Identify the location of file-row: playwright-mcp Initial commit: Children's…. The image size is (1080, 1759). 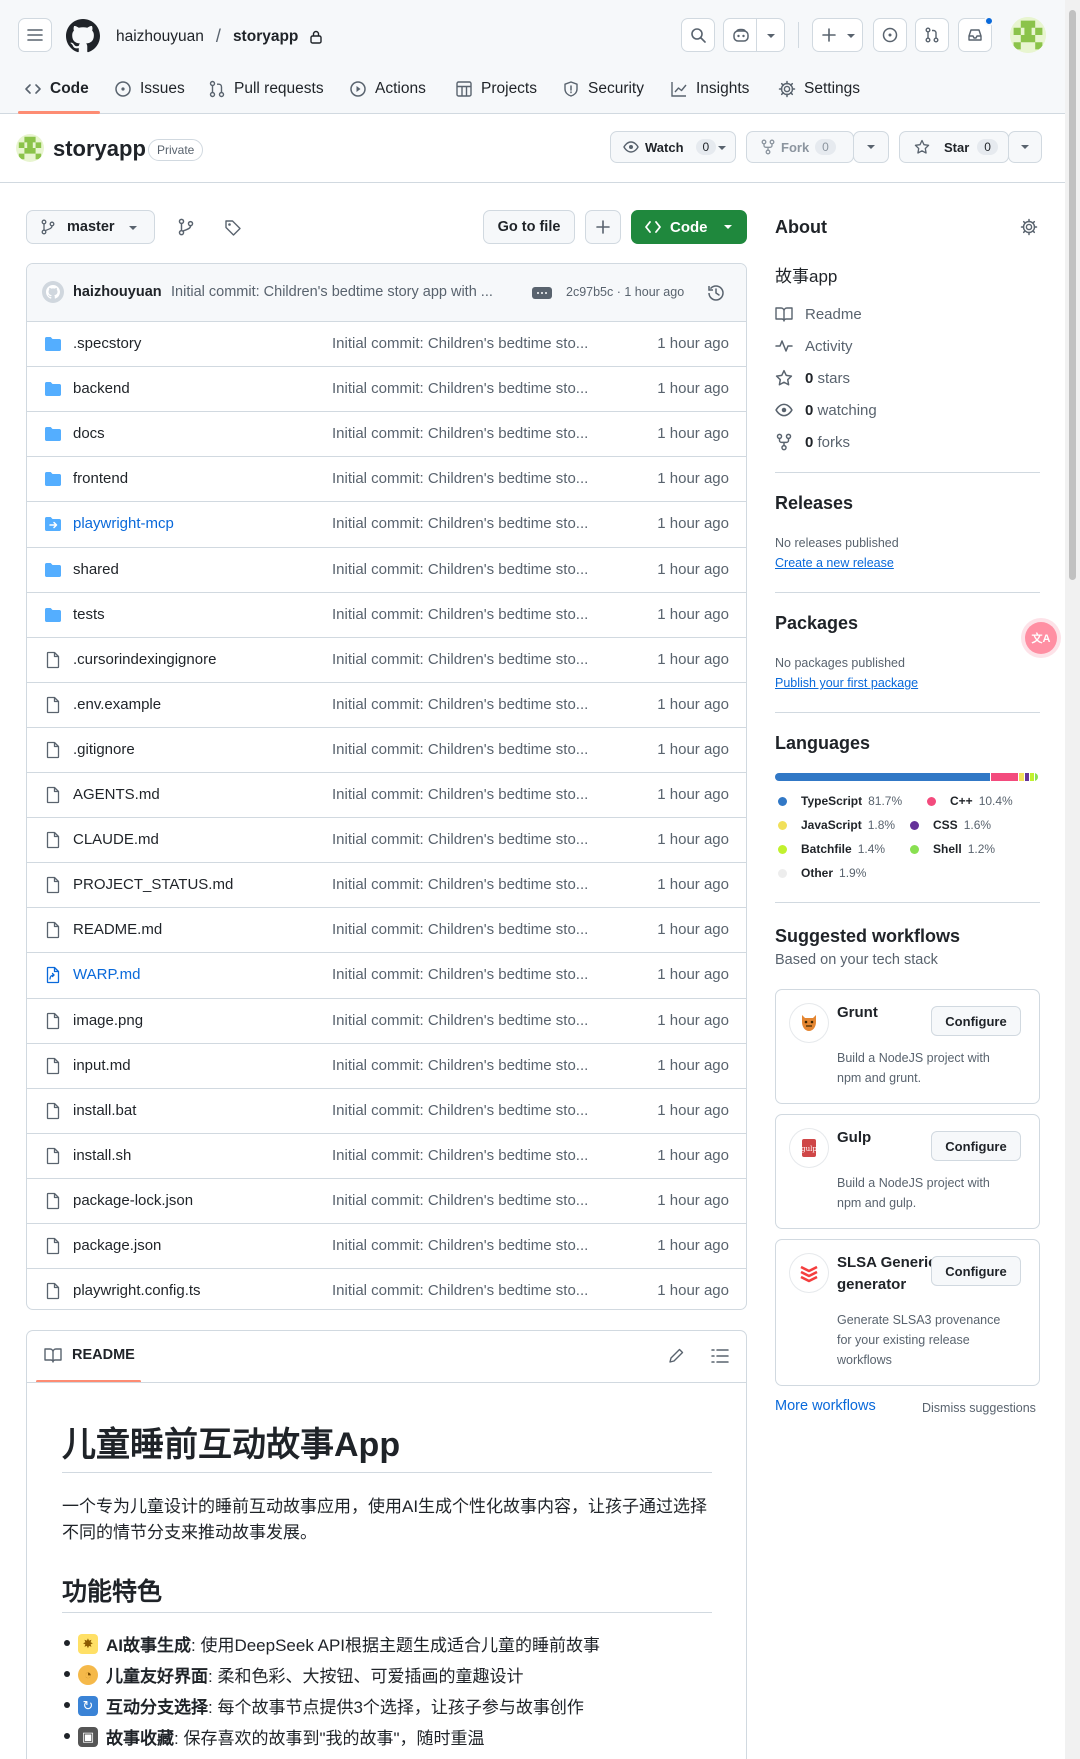
(386, 523).